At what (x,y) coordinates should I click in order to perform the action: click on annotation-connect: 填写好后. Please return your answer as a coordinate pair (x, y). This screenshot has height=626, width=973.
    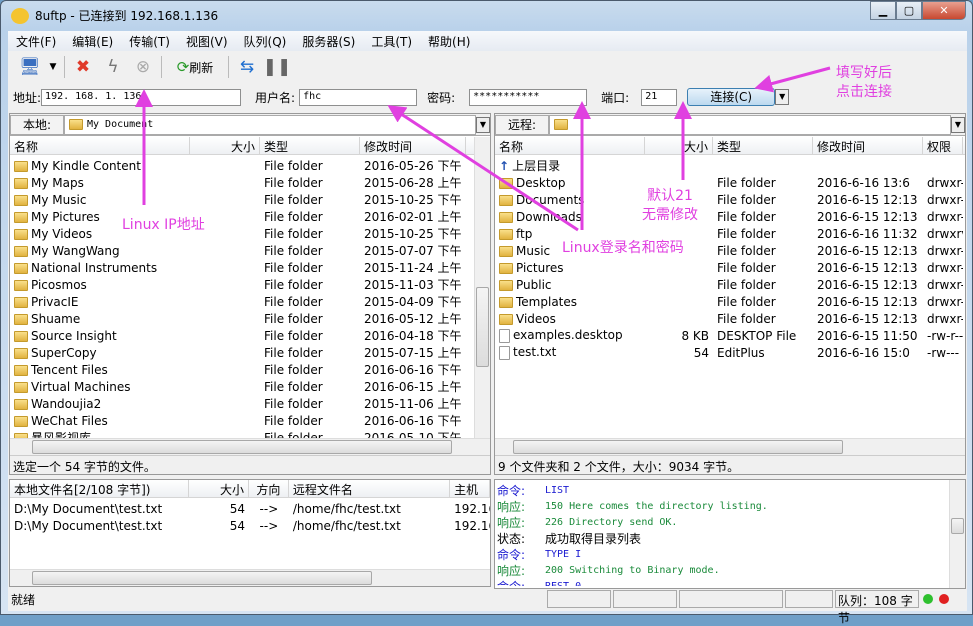
    Looking at the image, I should click on (864, 73).